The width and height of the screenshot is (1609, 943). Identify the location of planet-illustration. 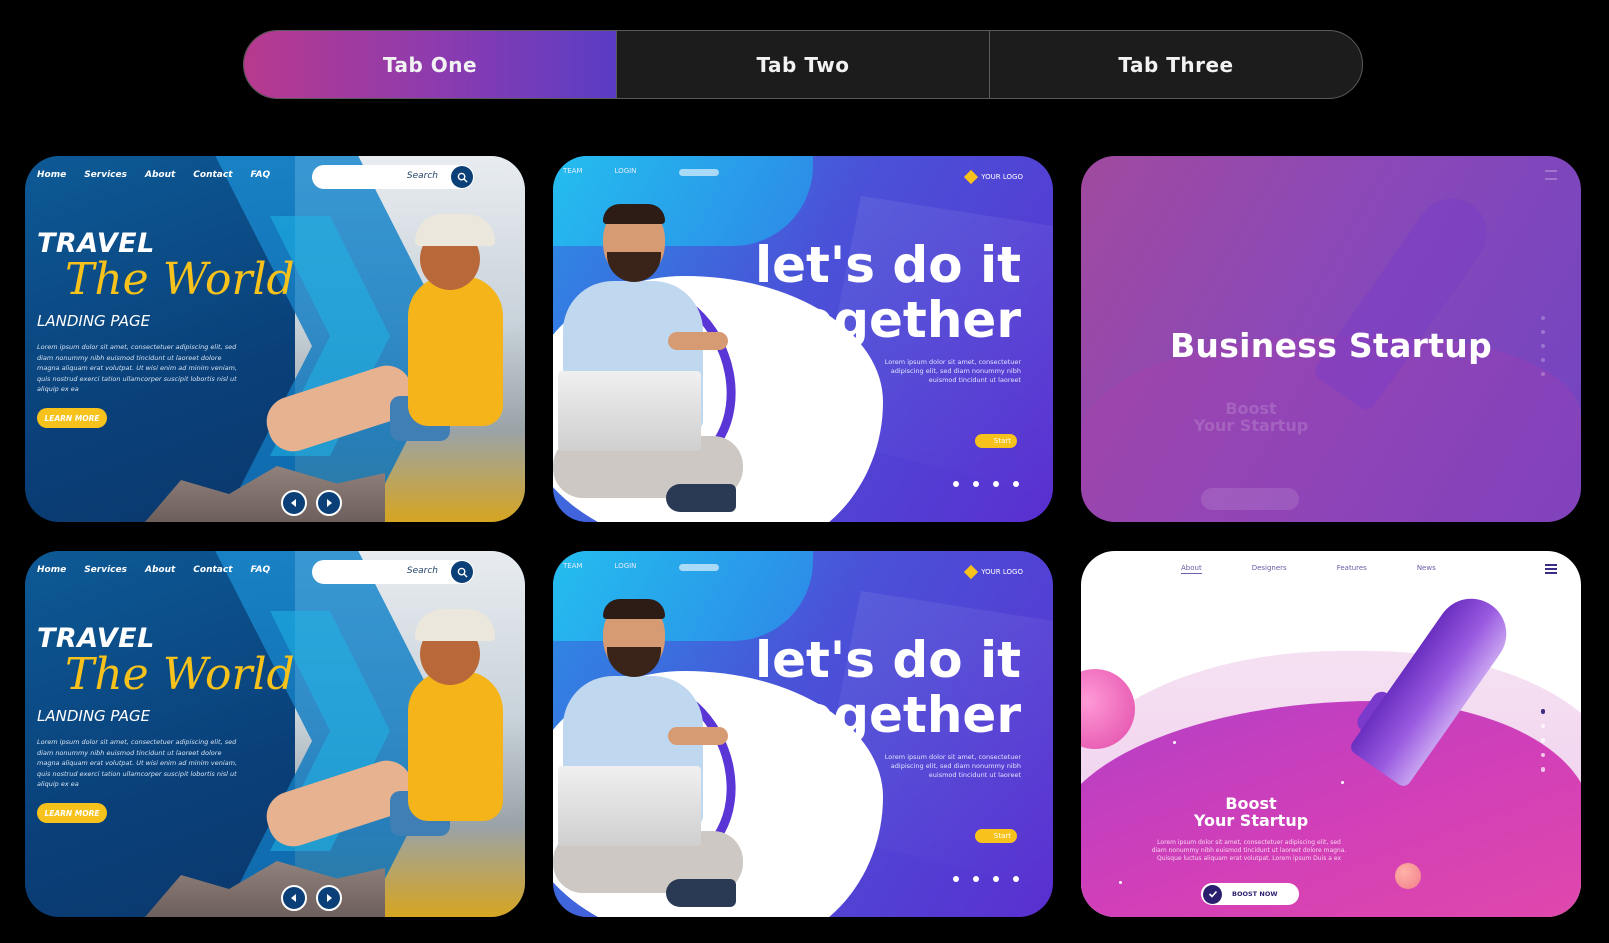
(1408, 876).